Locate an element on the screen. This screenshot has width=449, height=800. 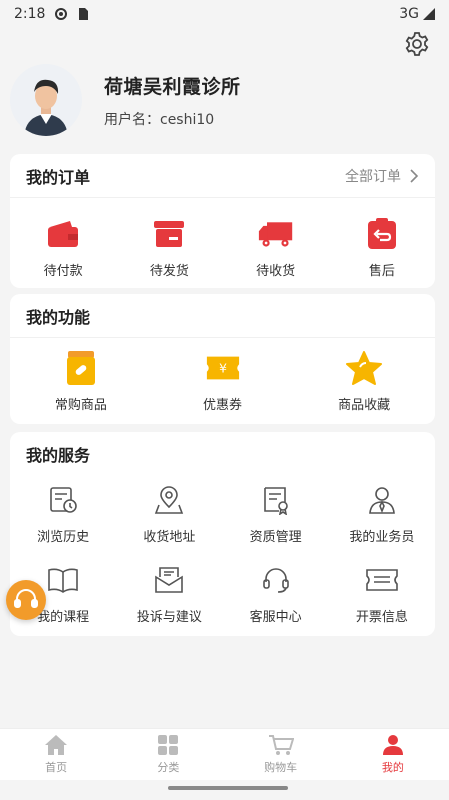
service-label: 我的课程 is located at coordinates (63, 617).